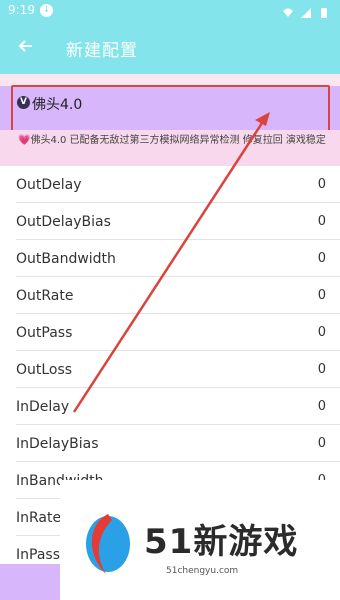 The image size is (340, 600). Describe the element at coordinates (221, 542) in the screenshot. I see `watermark-brand: 51新游戏` at that location.